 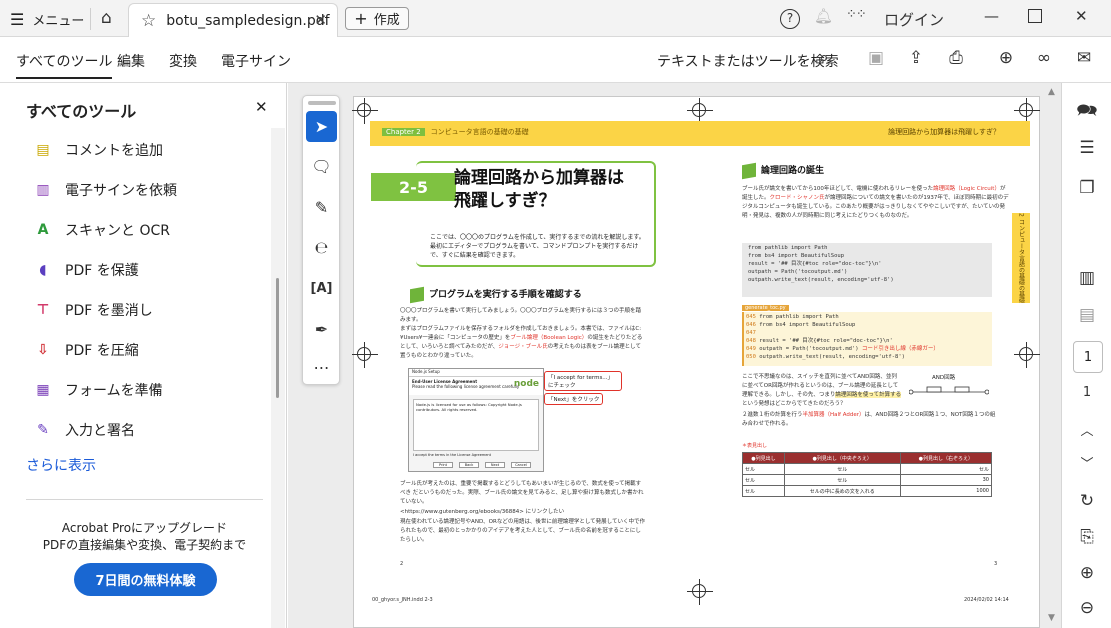 I want to click on upgrade-line-2: PDFの直接編集や変換、電子契約まで, so click(x=144, y=545).